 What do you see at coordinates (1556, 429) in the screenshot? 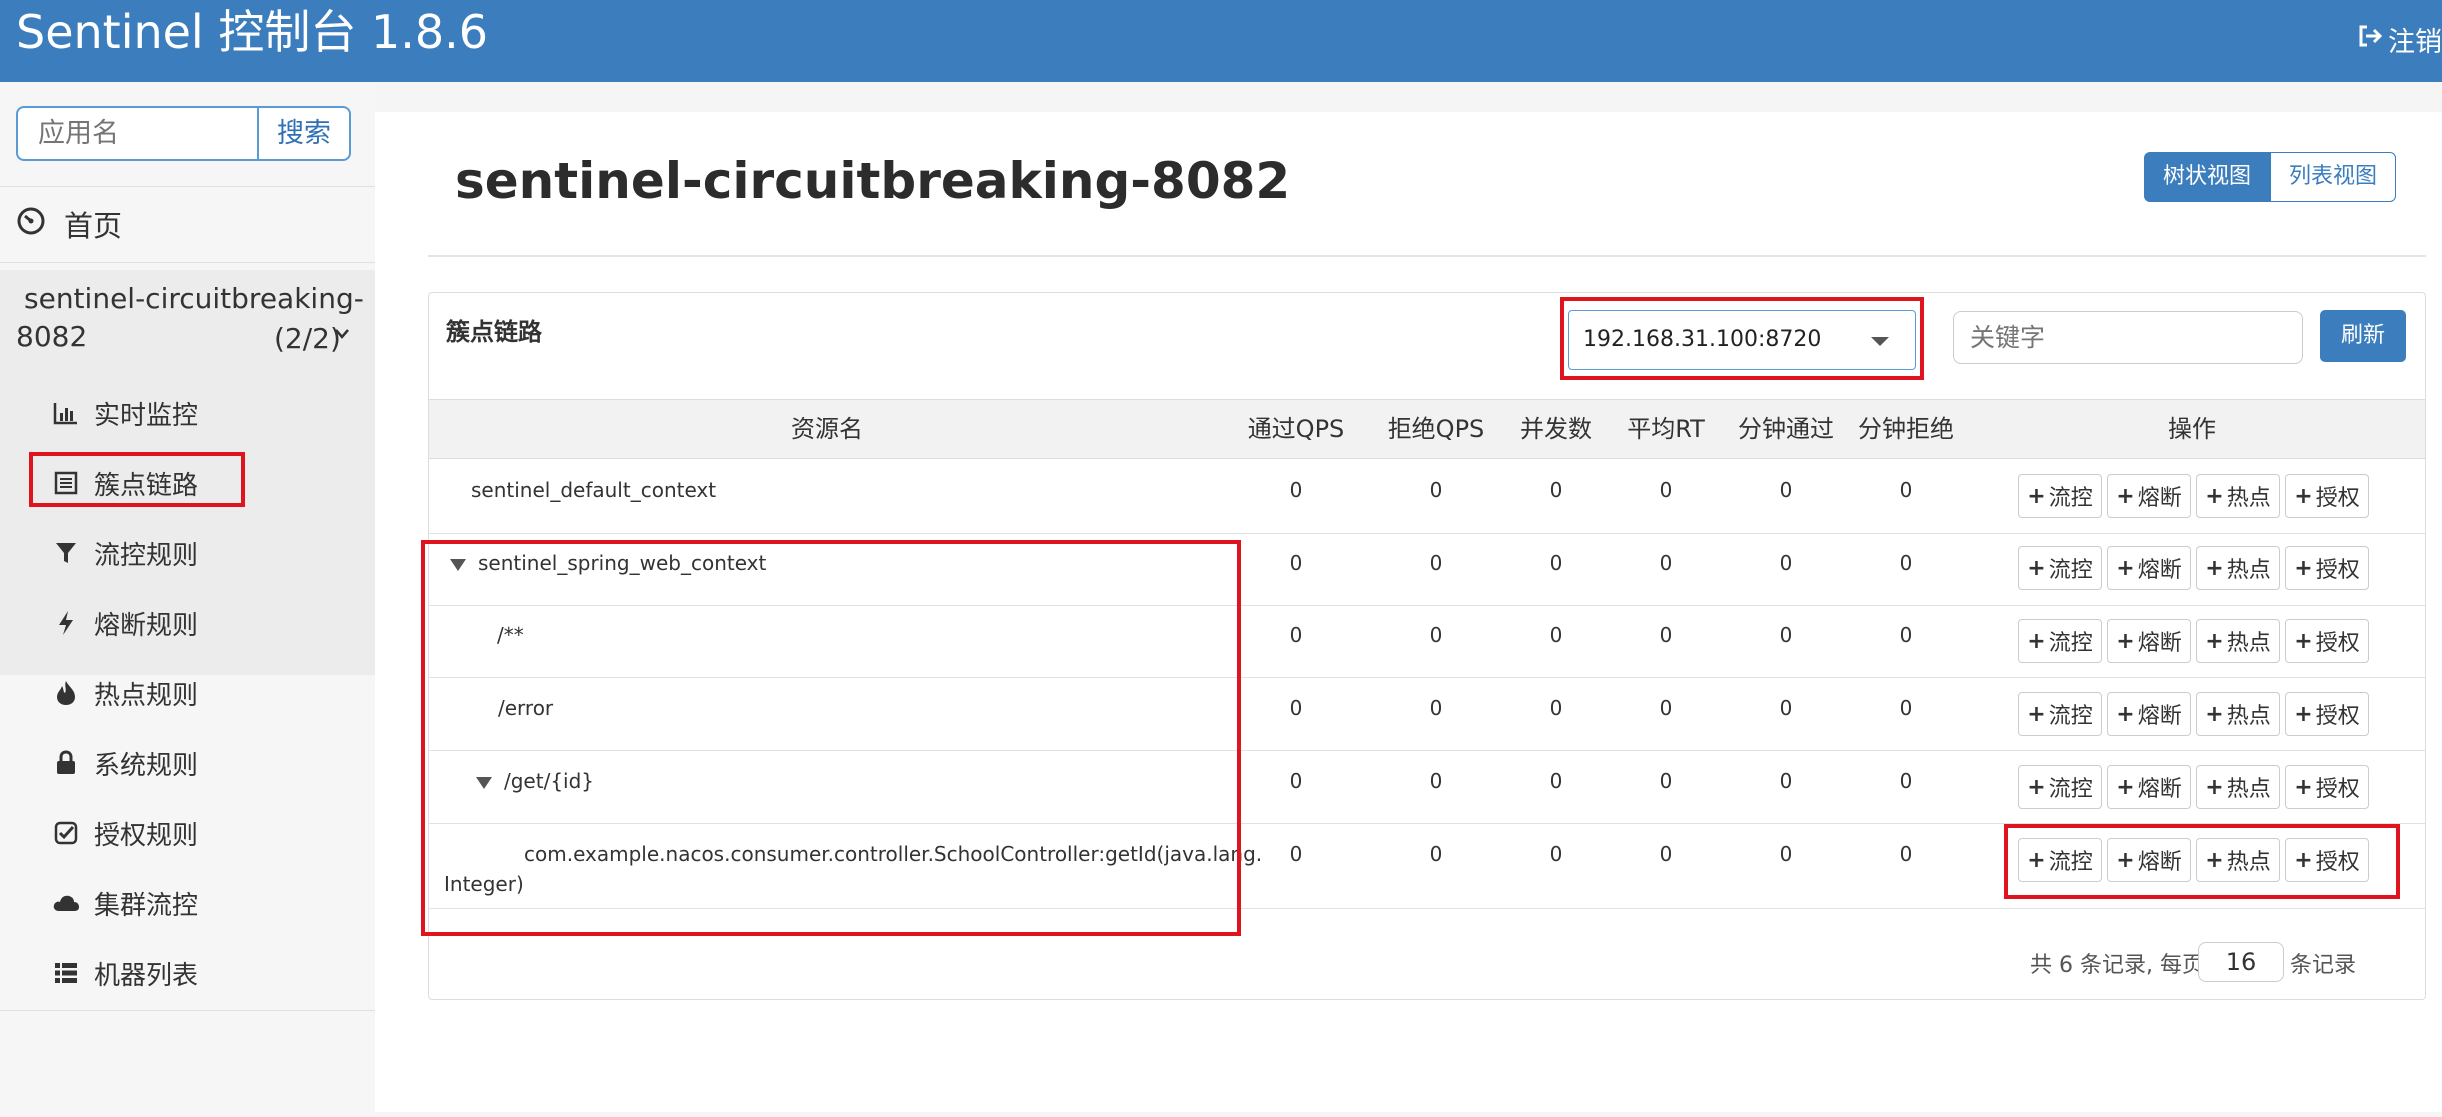
I see `column-header: 并发数` at bounding box center [1556, 429].